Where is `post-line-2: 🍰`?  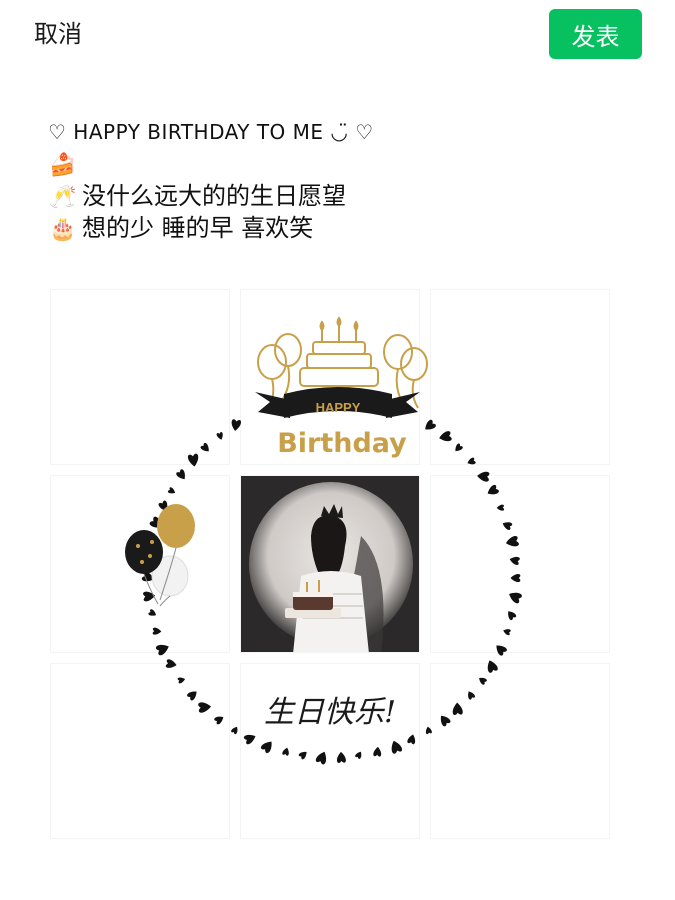
post-line-2: 🍰 is located at coordinates (328, 164).